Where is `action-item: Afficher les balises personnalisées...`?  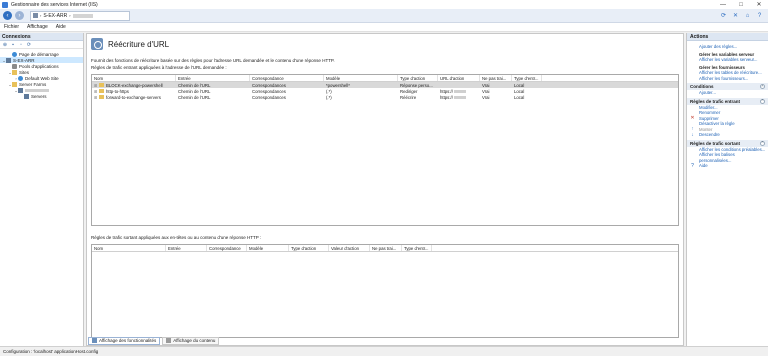
action-item: Afficher les balises personnalisées... is located at coordinates (727, 157).